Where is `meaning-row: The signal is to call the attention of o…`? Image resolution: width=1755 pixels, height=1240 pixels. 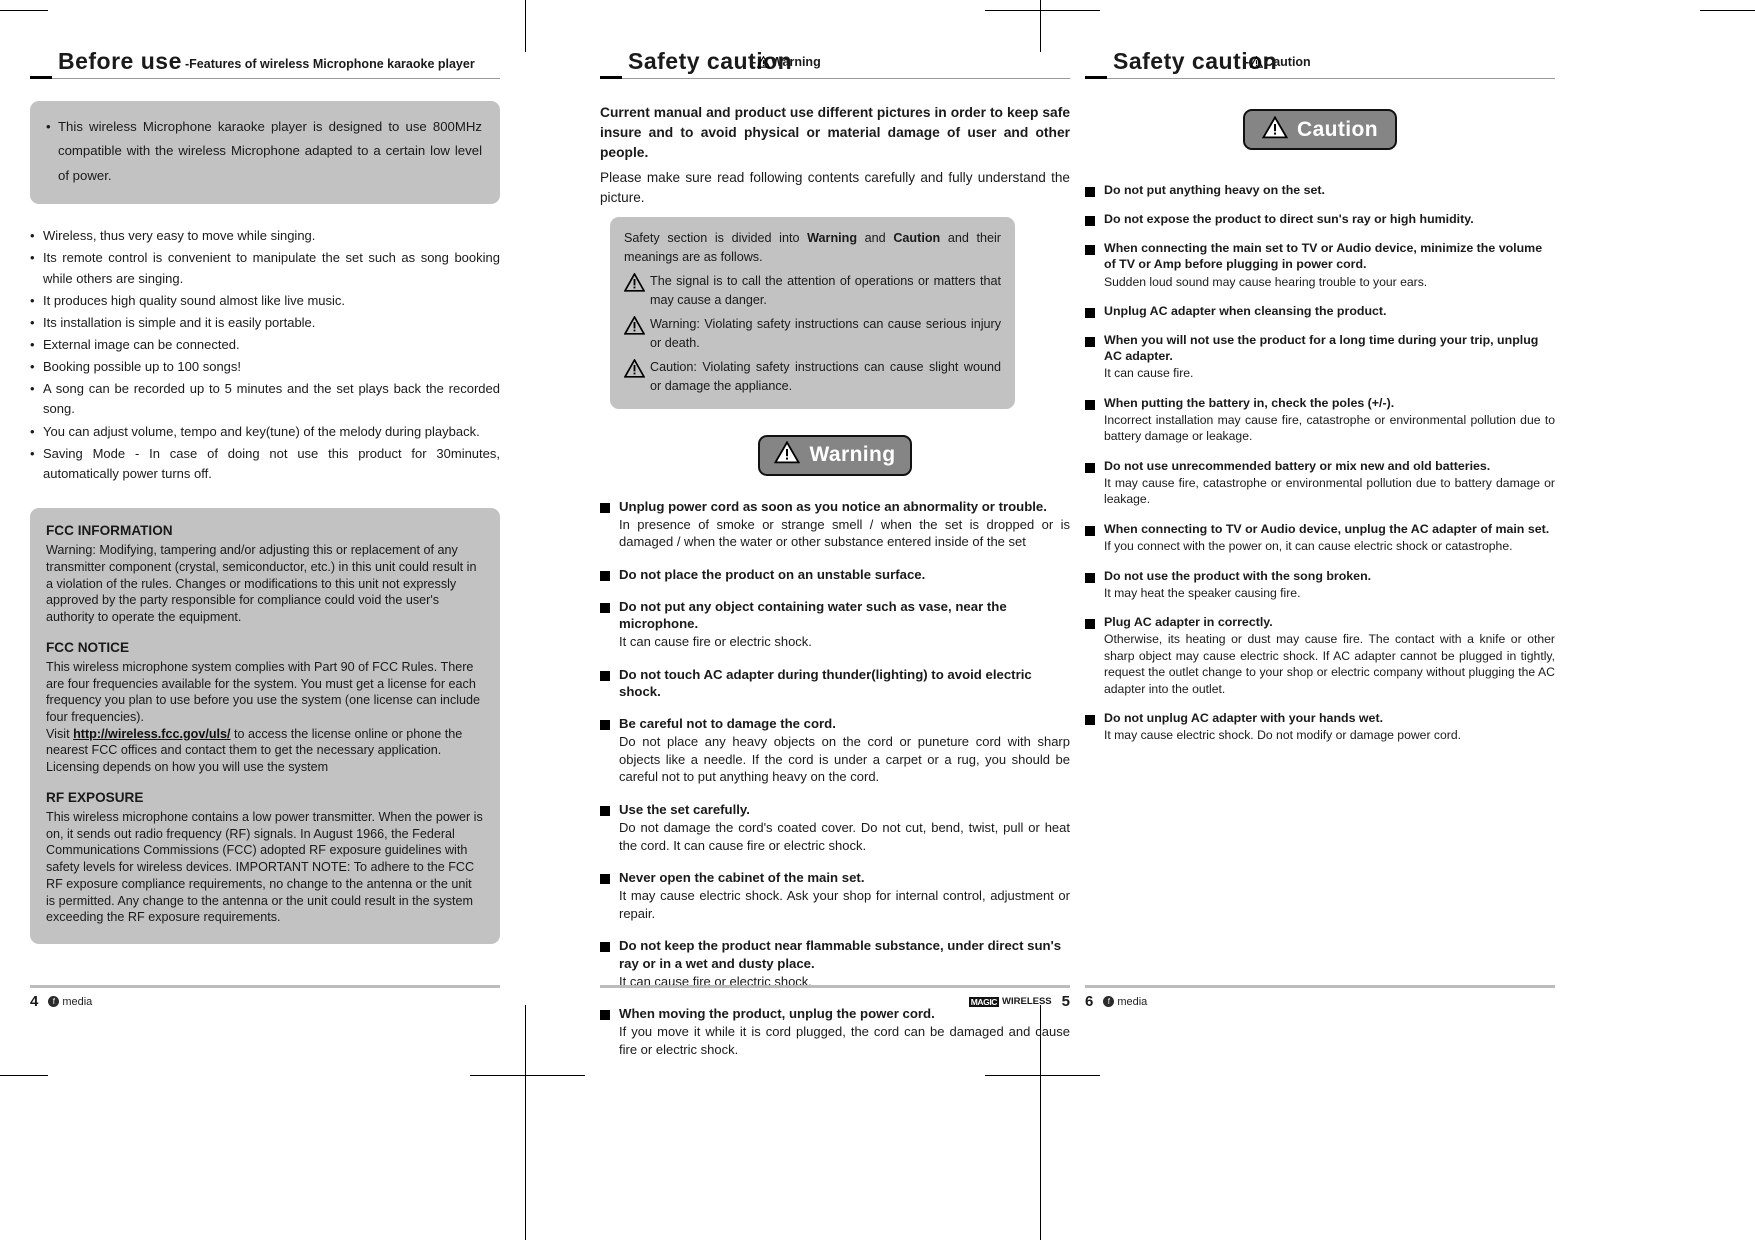 meaning-row: The signal is to call the attention of o… is located at coordinates (812, 291).